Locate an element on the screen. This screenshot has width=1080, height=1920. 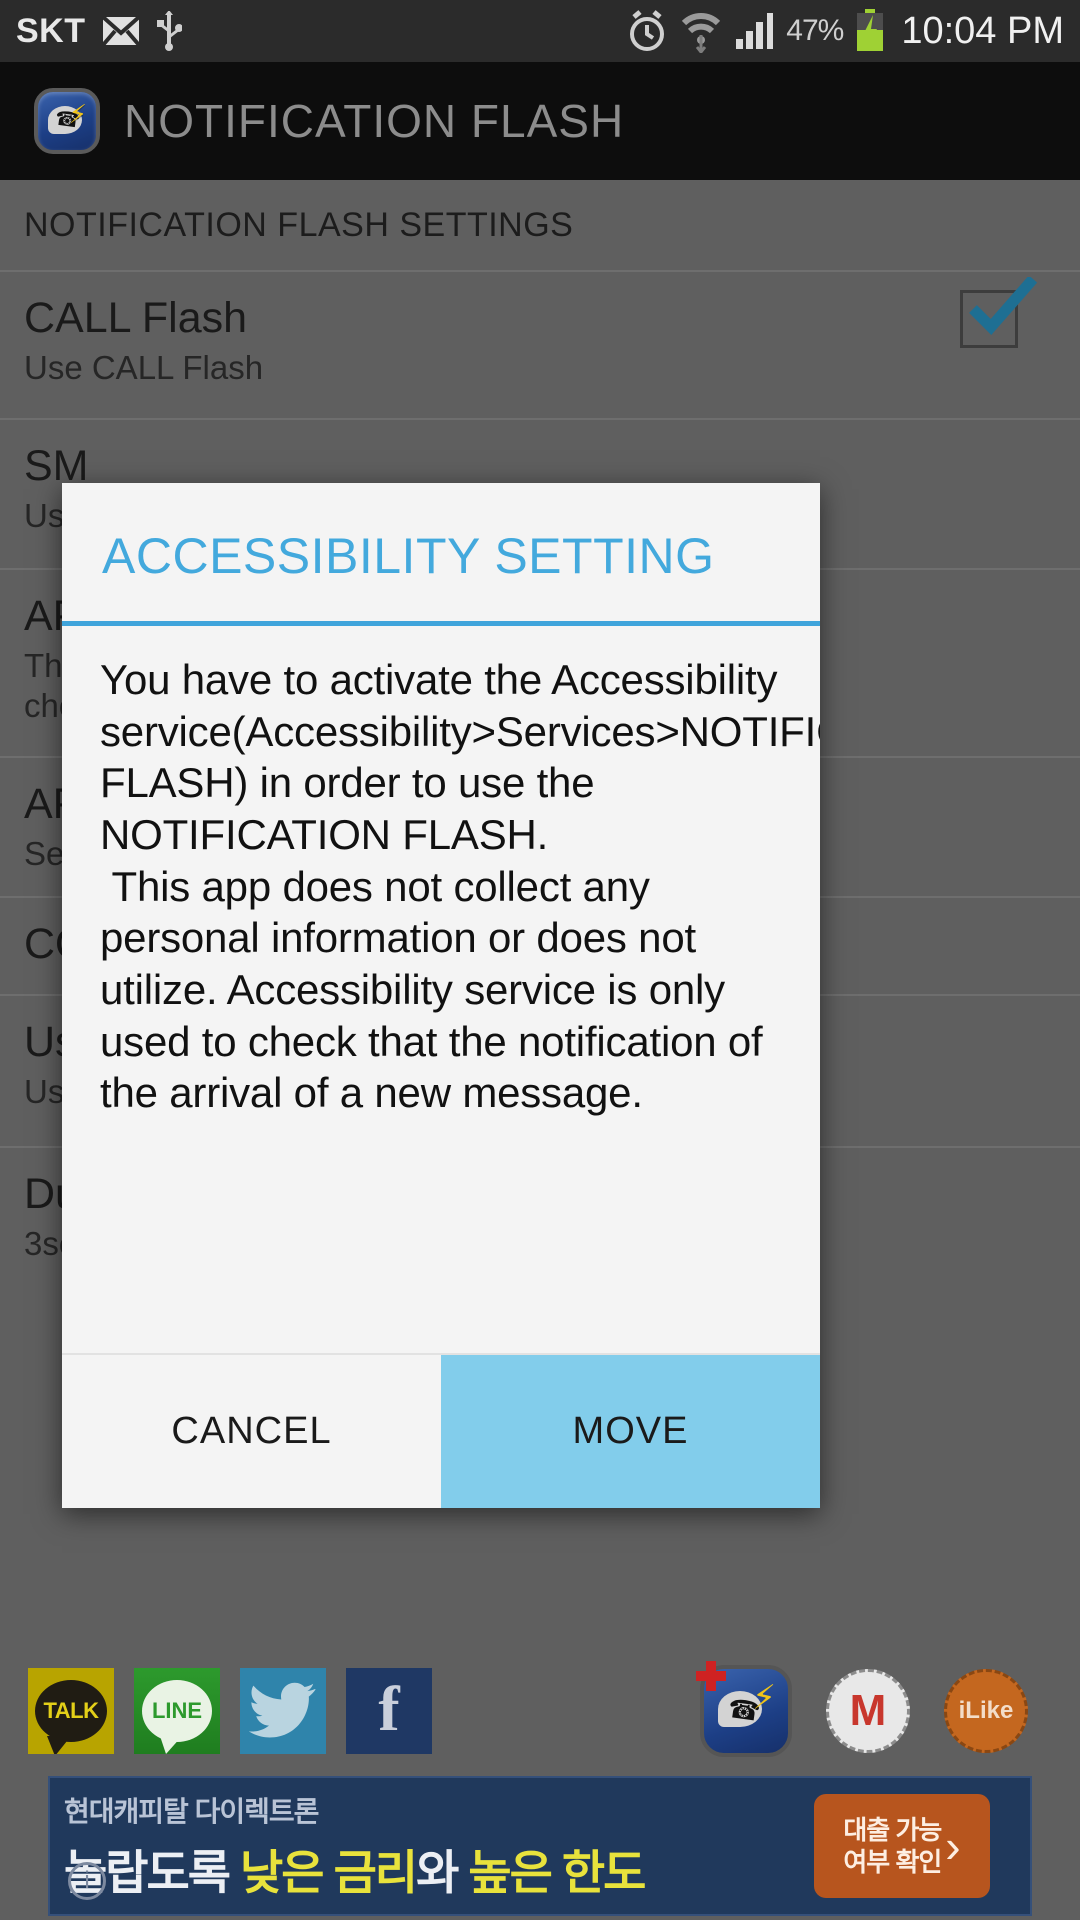
ad-cta-line-2: 여부 확인 is located at coordinates (892, 1862).